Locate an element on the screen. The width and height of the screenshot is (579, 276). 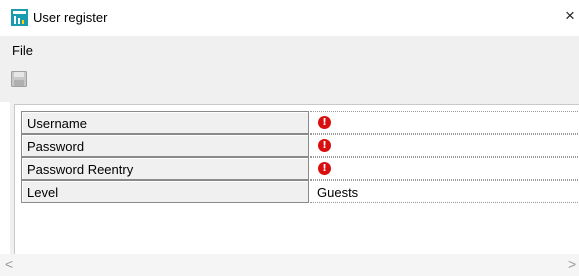
close-icon: × is located at coordinates (570, 16).